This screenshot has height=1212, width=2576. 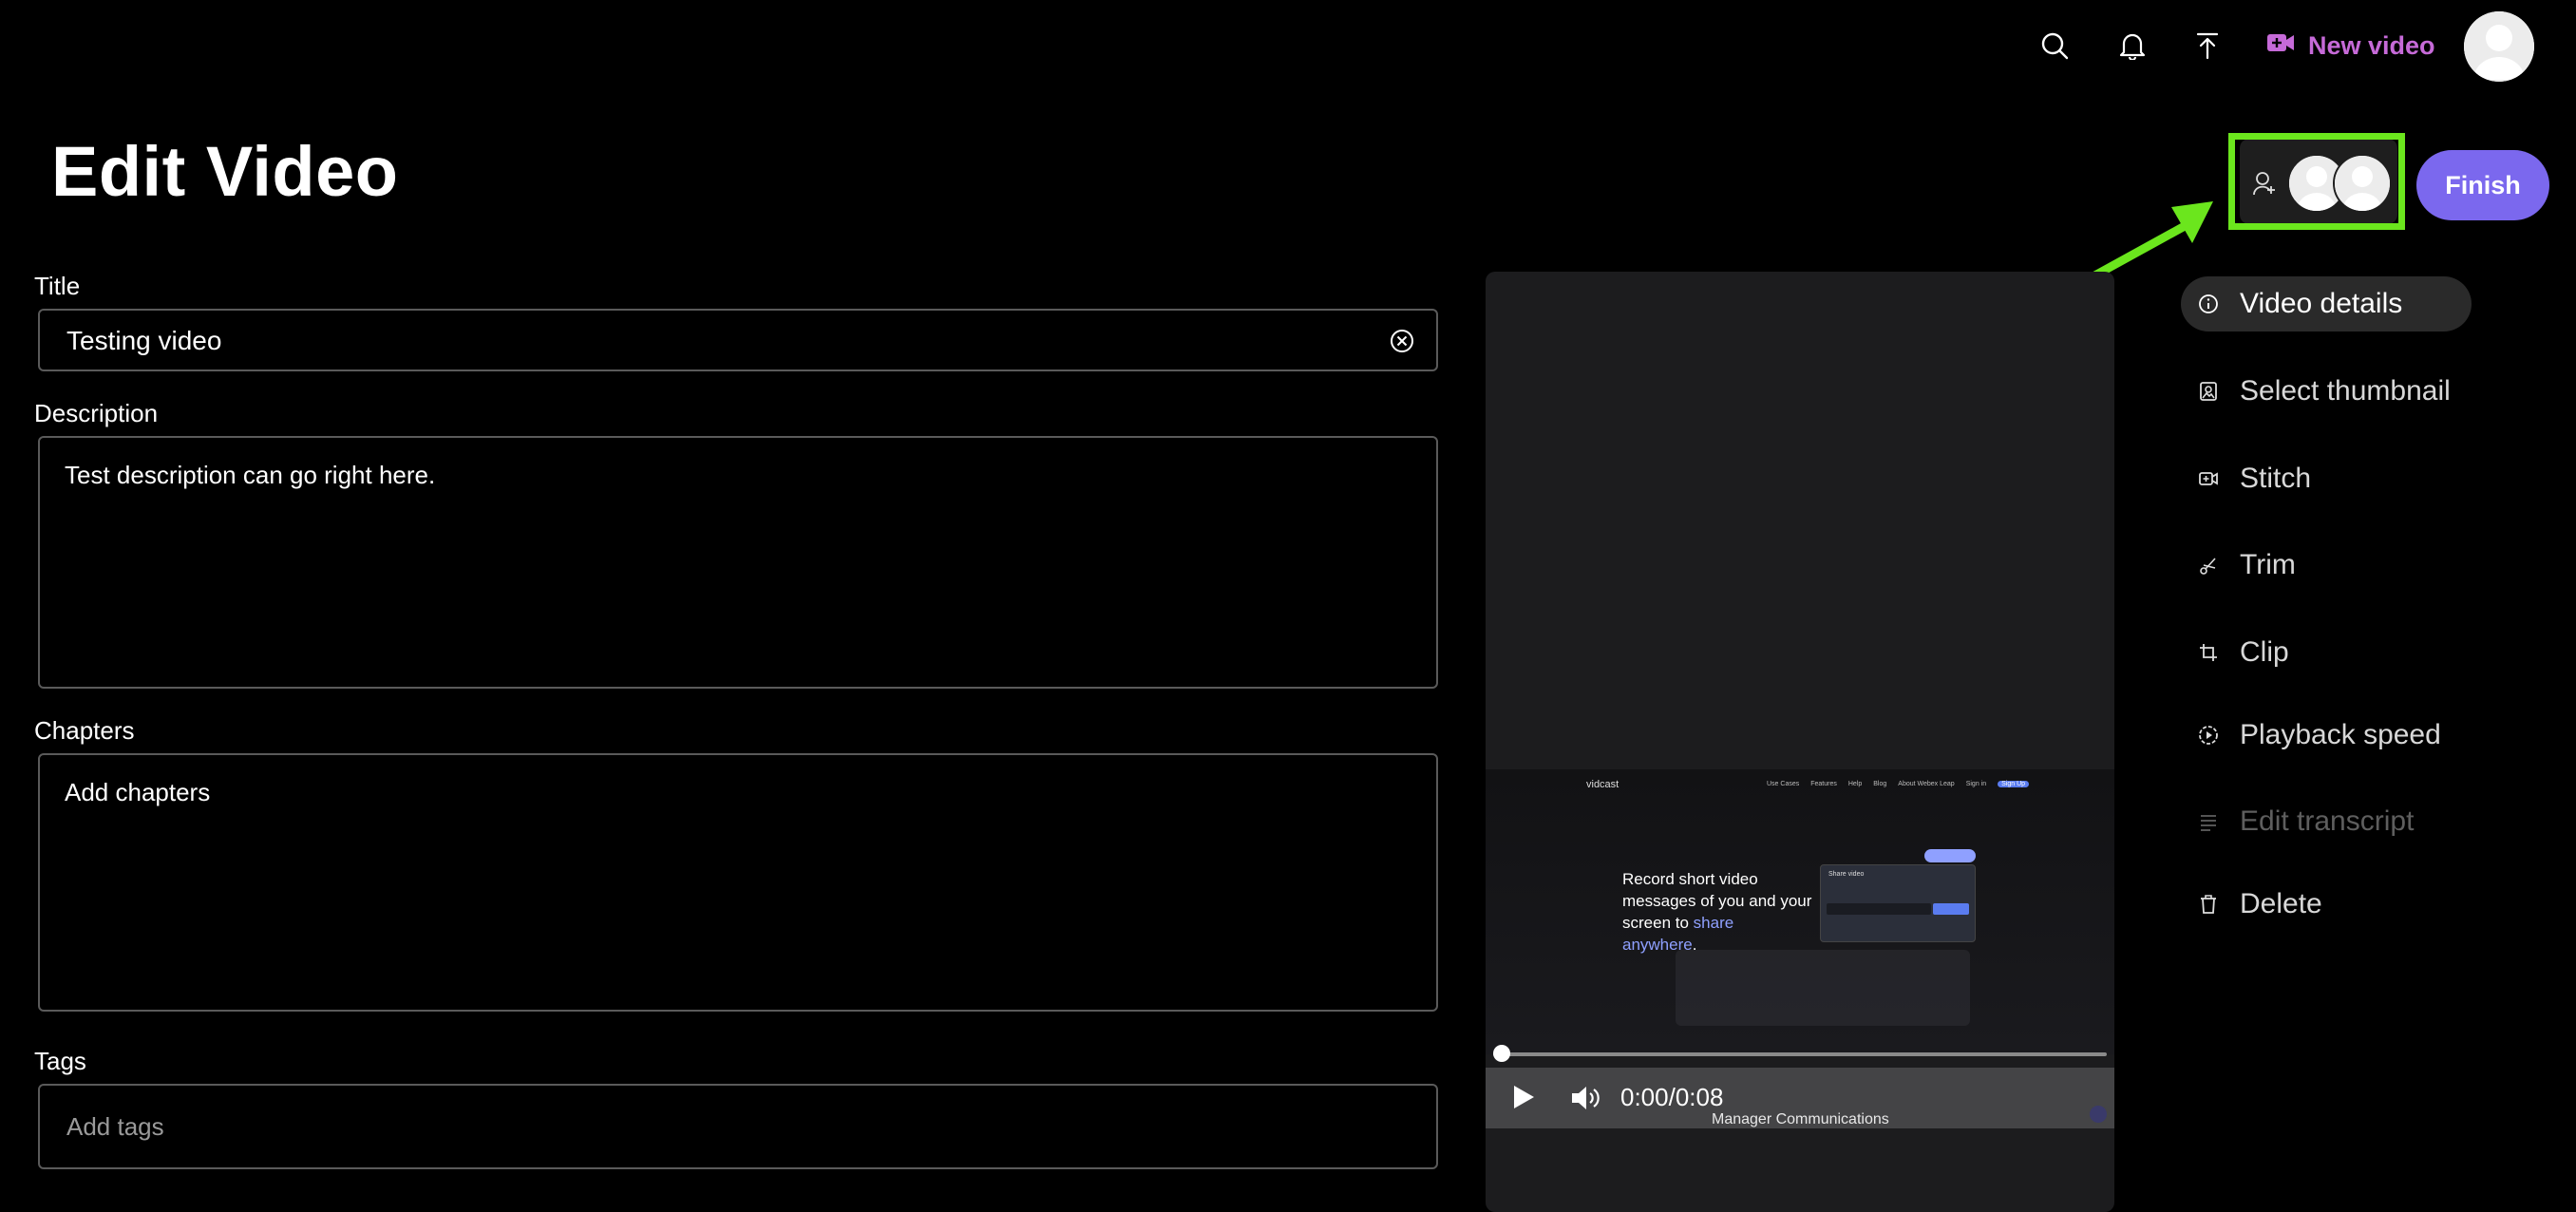 I want to click on preview-dialog-title: Share video, so click(x=1846, y=874).